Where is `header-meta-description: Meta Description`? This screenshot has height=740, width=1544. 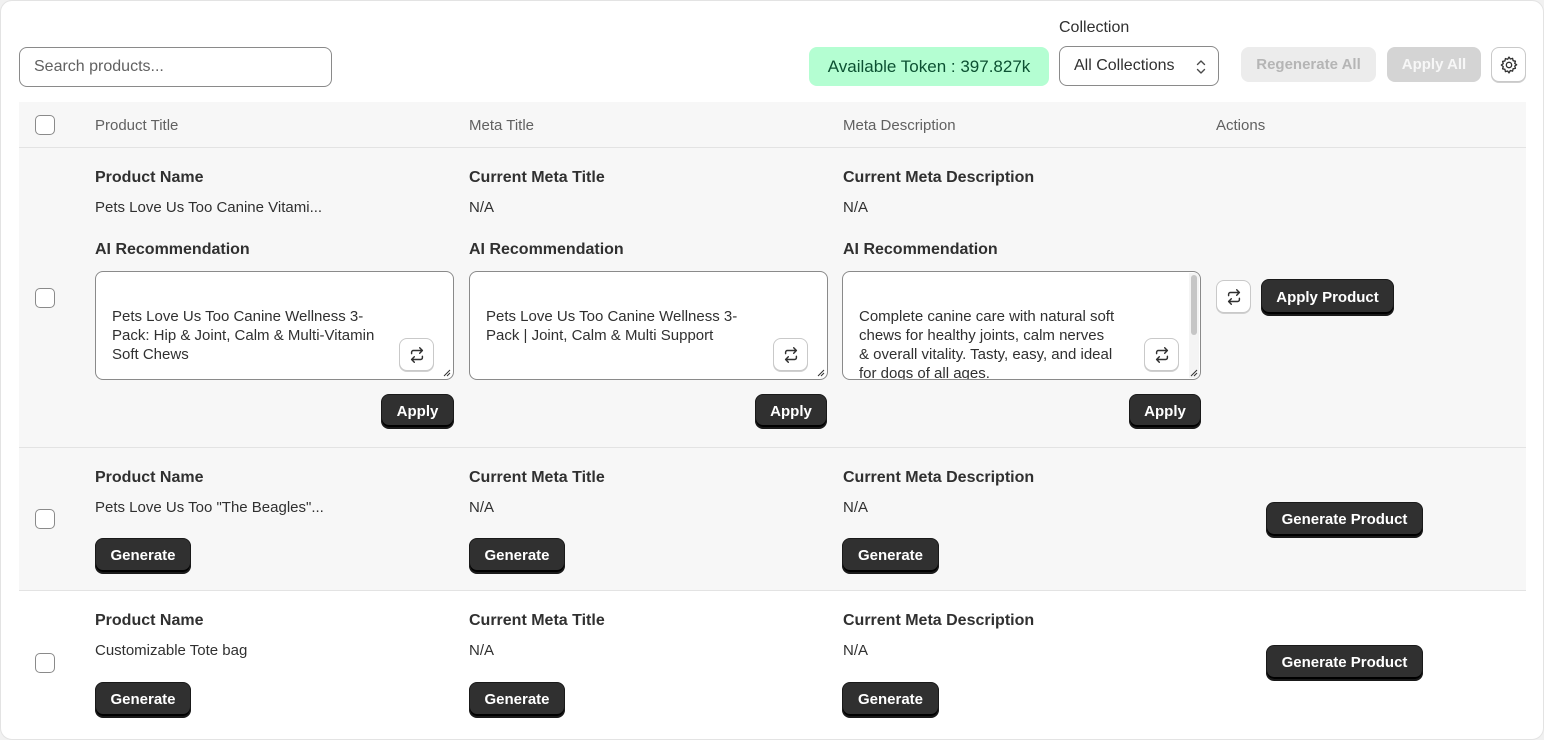 header-meta-description: Meta Description is located at coordinates (899, 125).